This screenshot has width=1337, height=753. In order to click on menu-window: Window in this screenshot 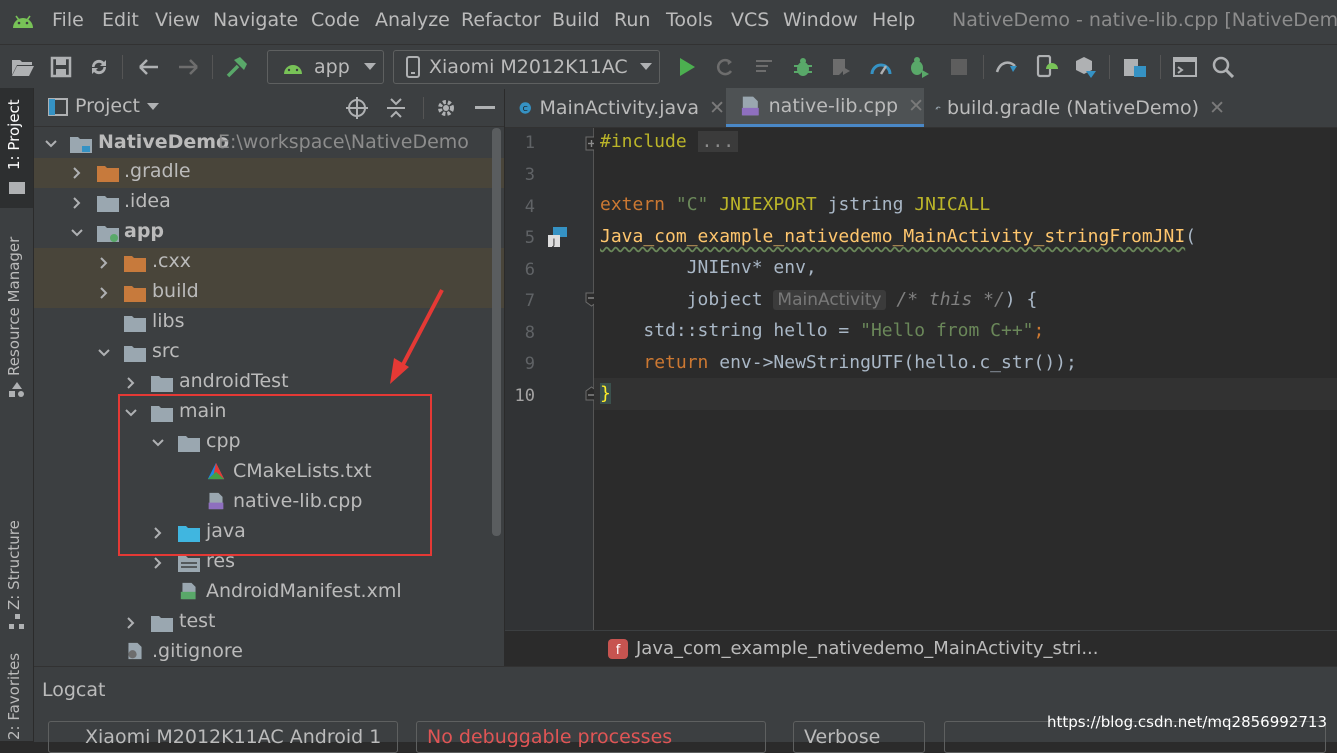, I will do `click(820, 20)`.